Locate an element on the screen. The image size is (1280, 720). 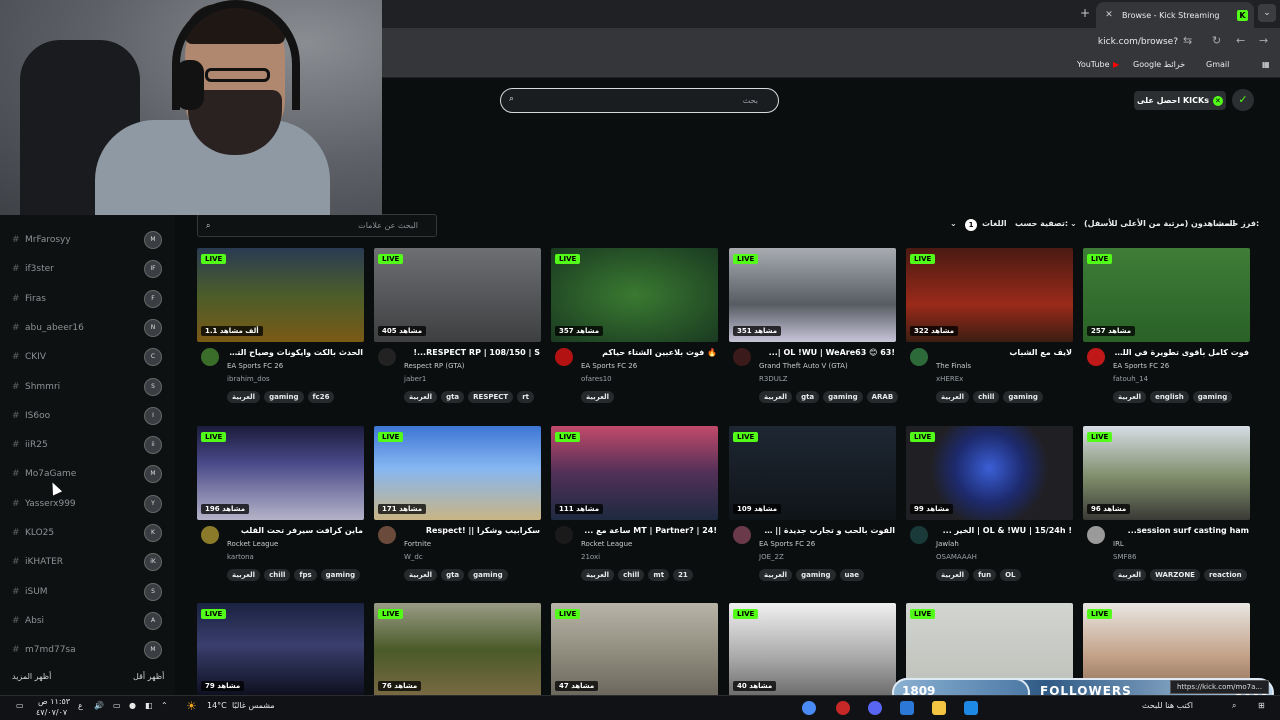
volume-icon: 🔊 is located at coordinates (99, 705).